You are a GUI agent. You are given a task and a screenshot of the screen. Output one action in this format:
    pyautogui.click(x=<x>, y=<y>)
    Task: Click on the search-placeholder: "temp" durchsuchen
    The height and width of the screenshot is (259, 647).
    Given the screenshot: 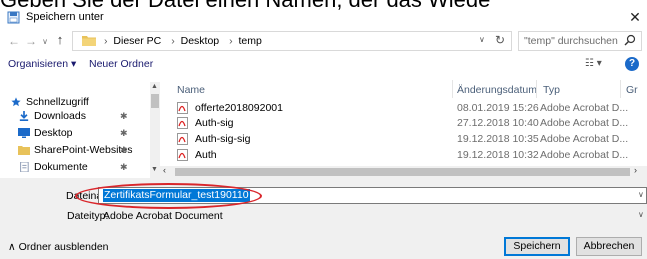 What is the action you would take?
    pyautogui.click(x=571, y=41)
    